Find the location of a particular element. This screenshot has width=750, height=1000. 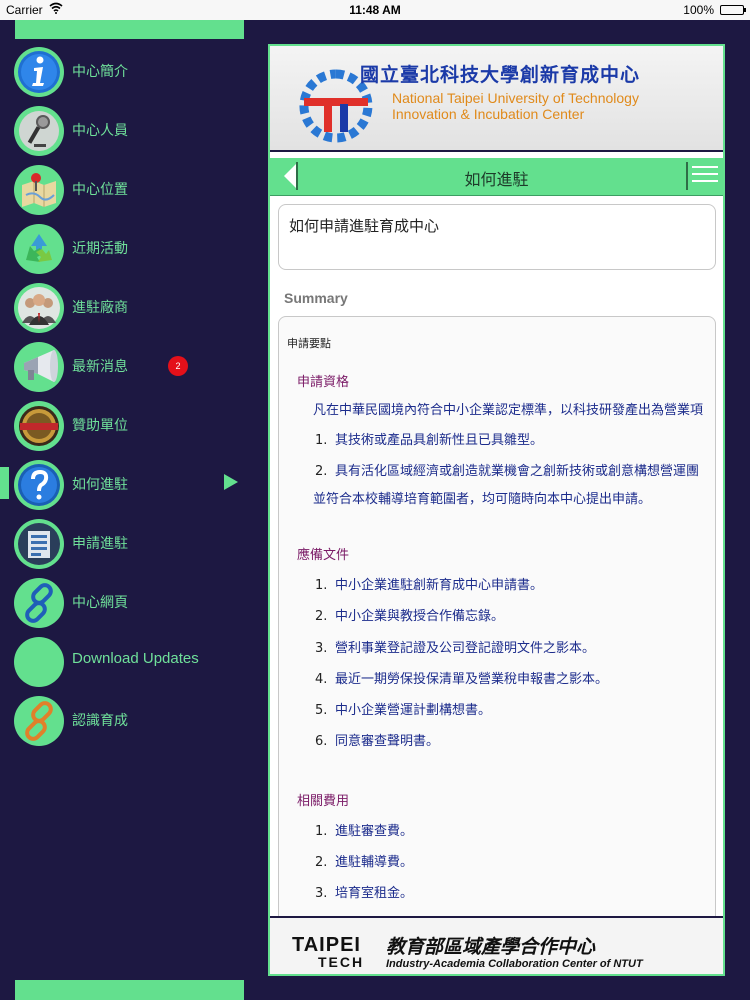

footer-title-zh: 教育部區域產學合作中心 is located at coordinates (491, 947).